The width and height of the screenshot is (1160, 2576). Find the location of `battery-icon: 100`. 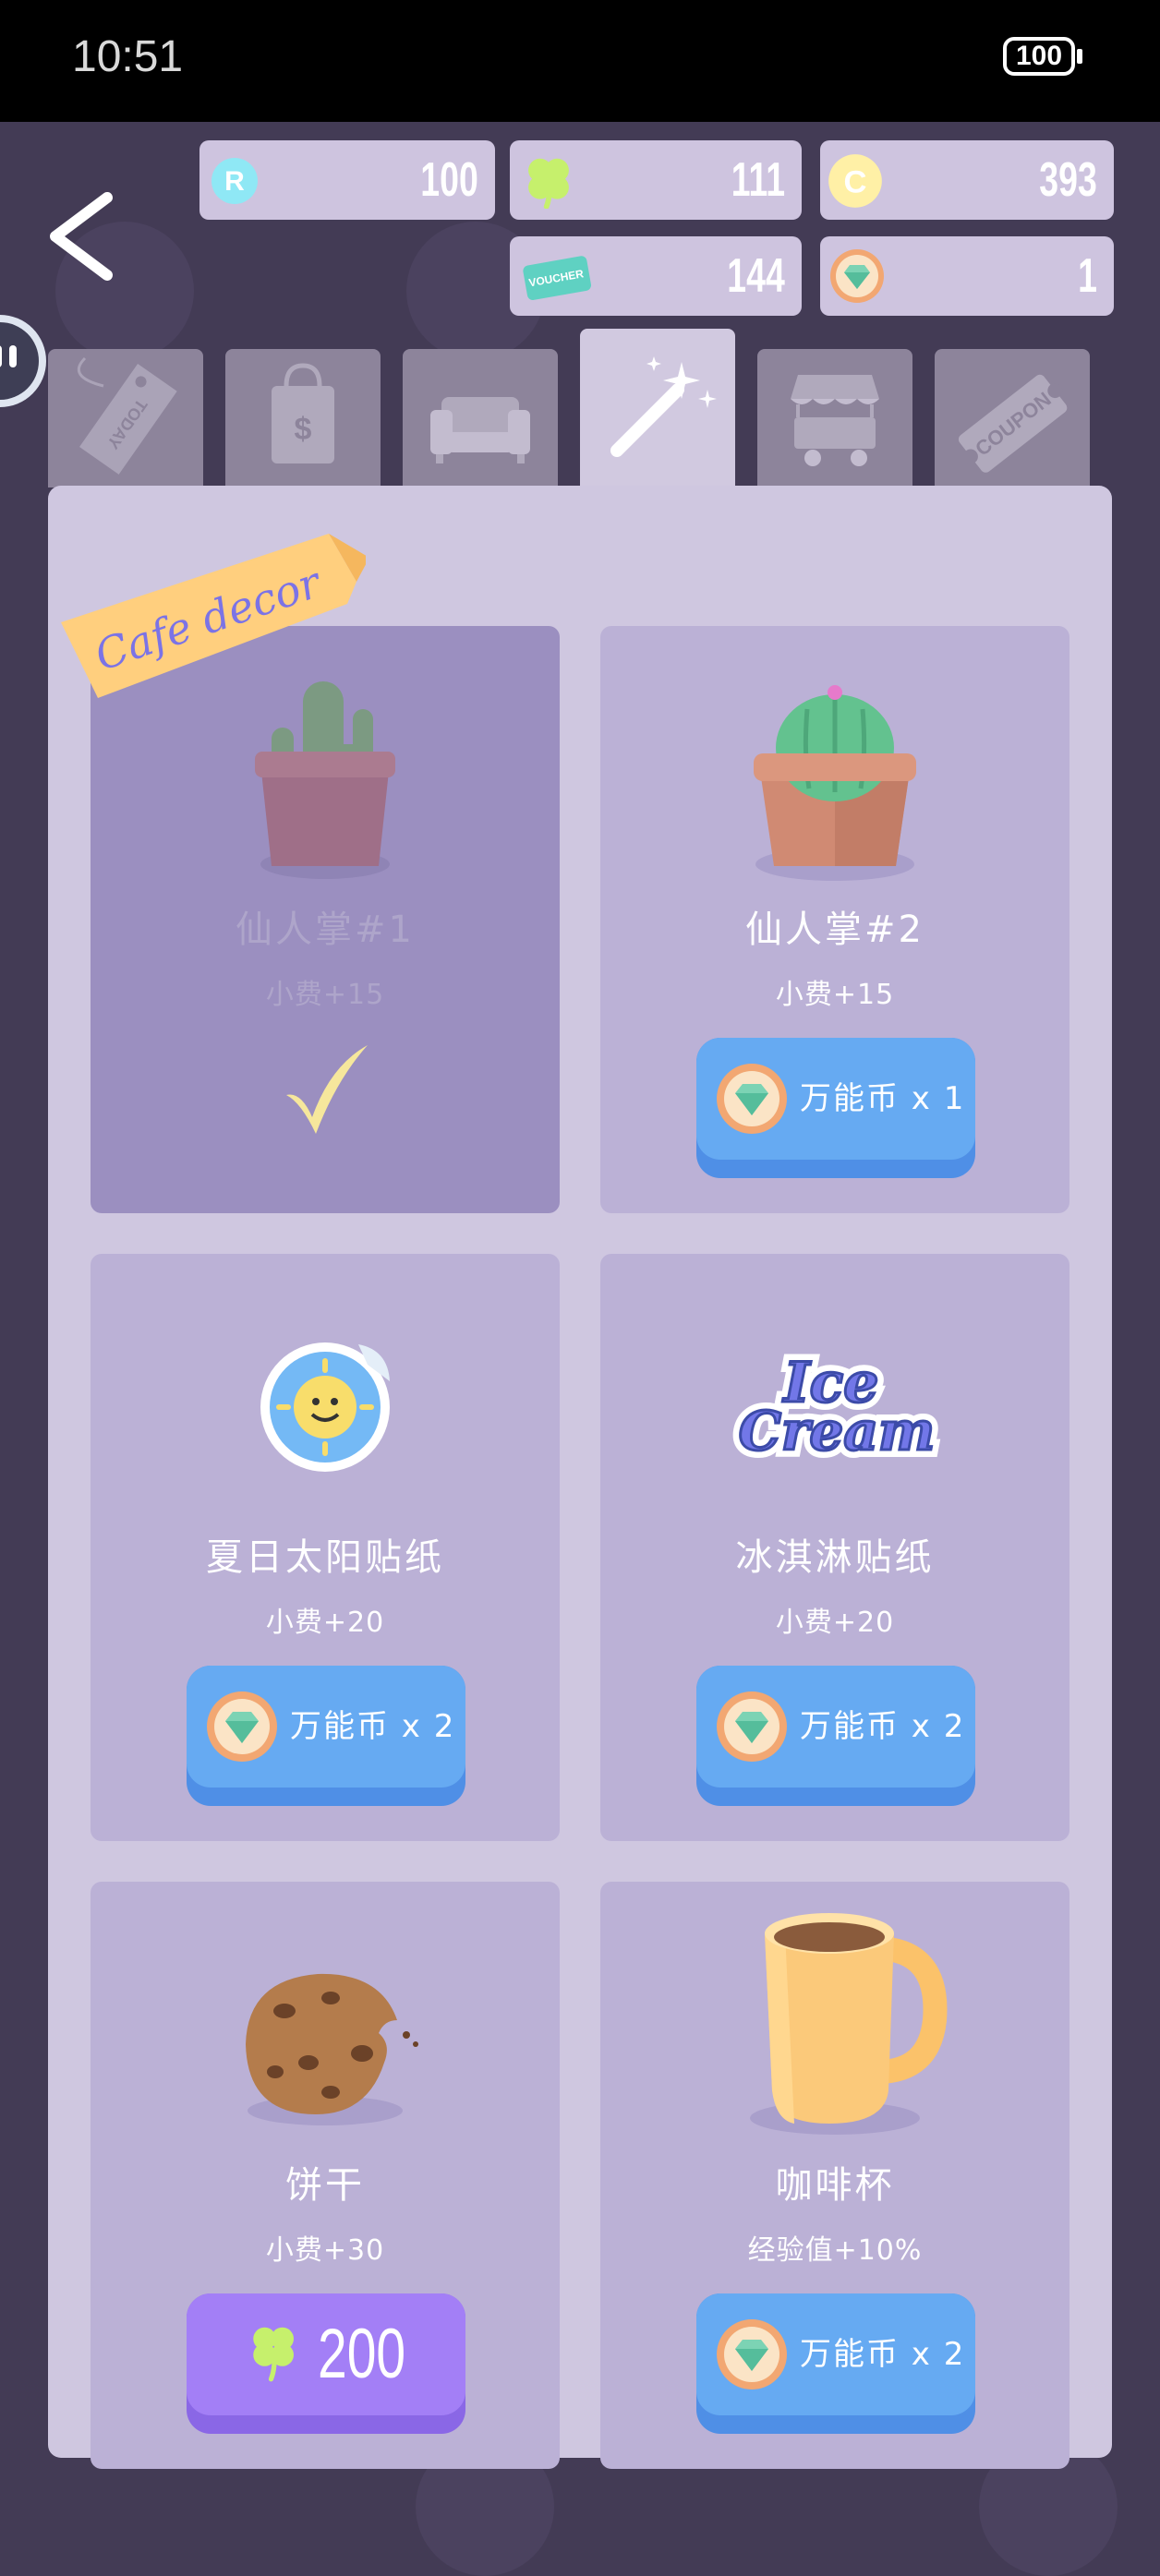

battery-icon: 100 is located at coordinates (1039, 56).